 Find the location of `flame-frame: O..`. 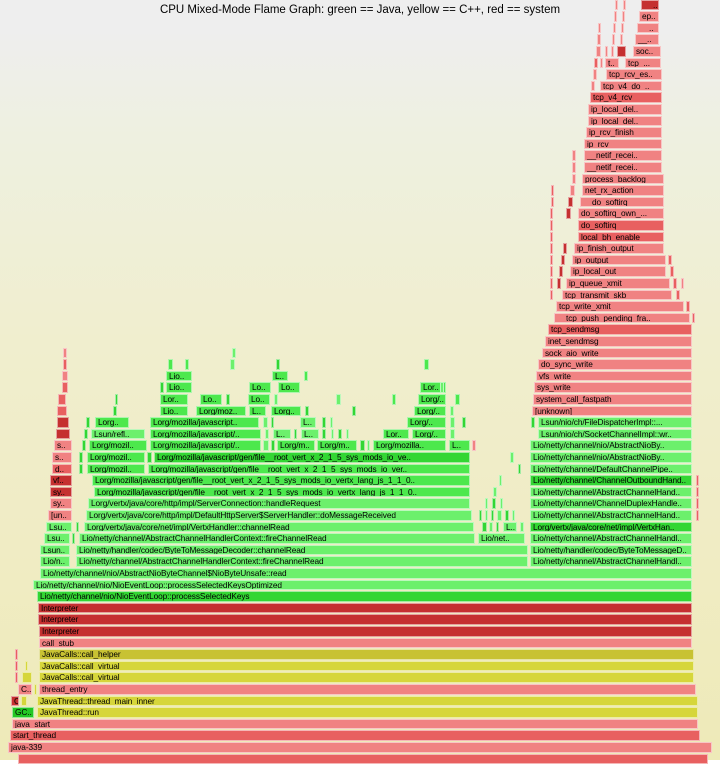

flame-frame: O.. is located at coordinates (15, 701).